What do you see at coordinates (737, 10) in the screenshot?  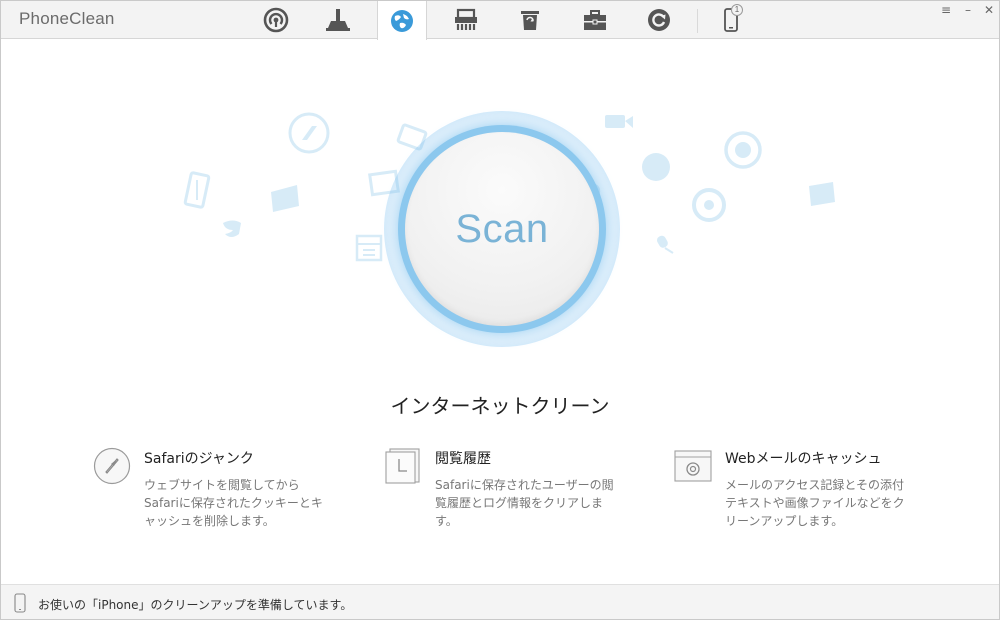 I see `device-count-badge: 1` at bounding box center [737, 10].